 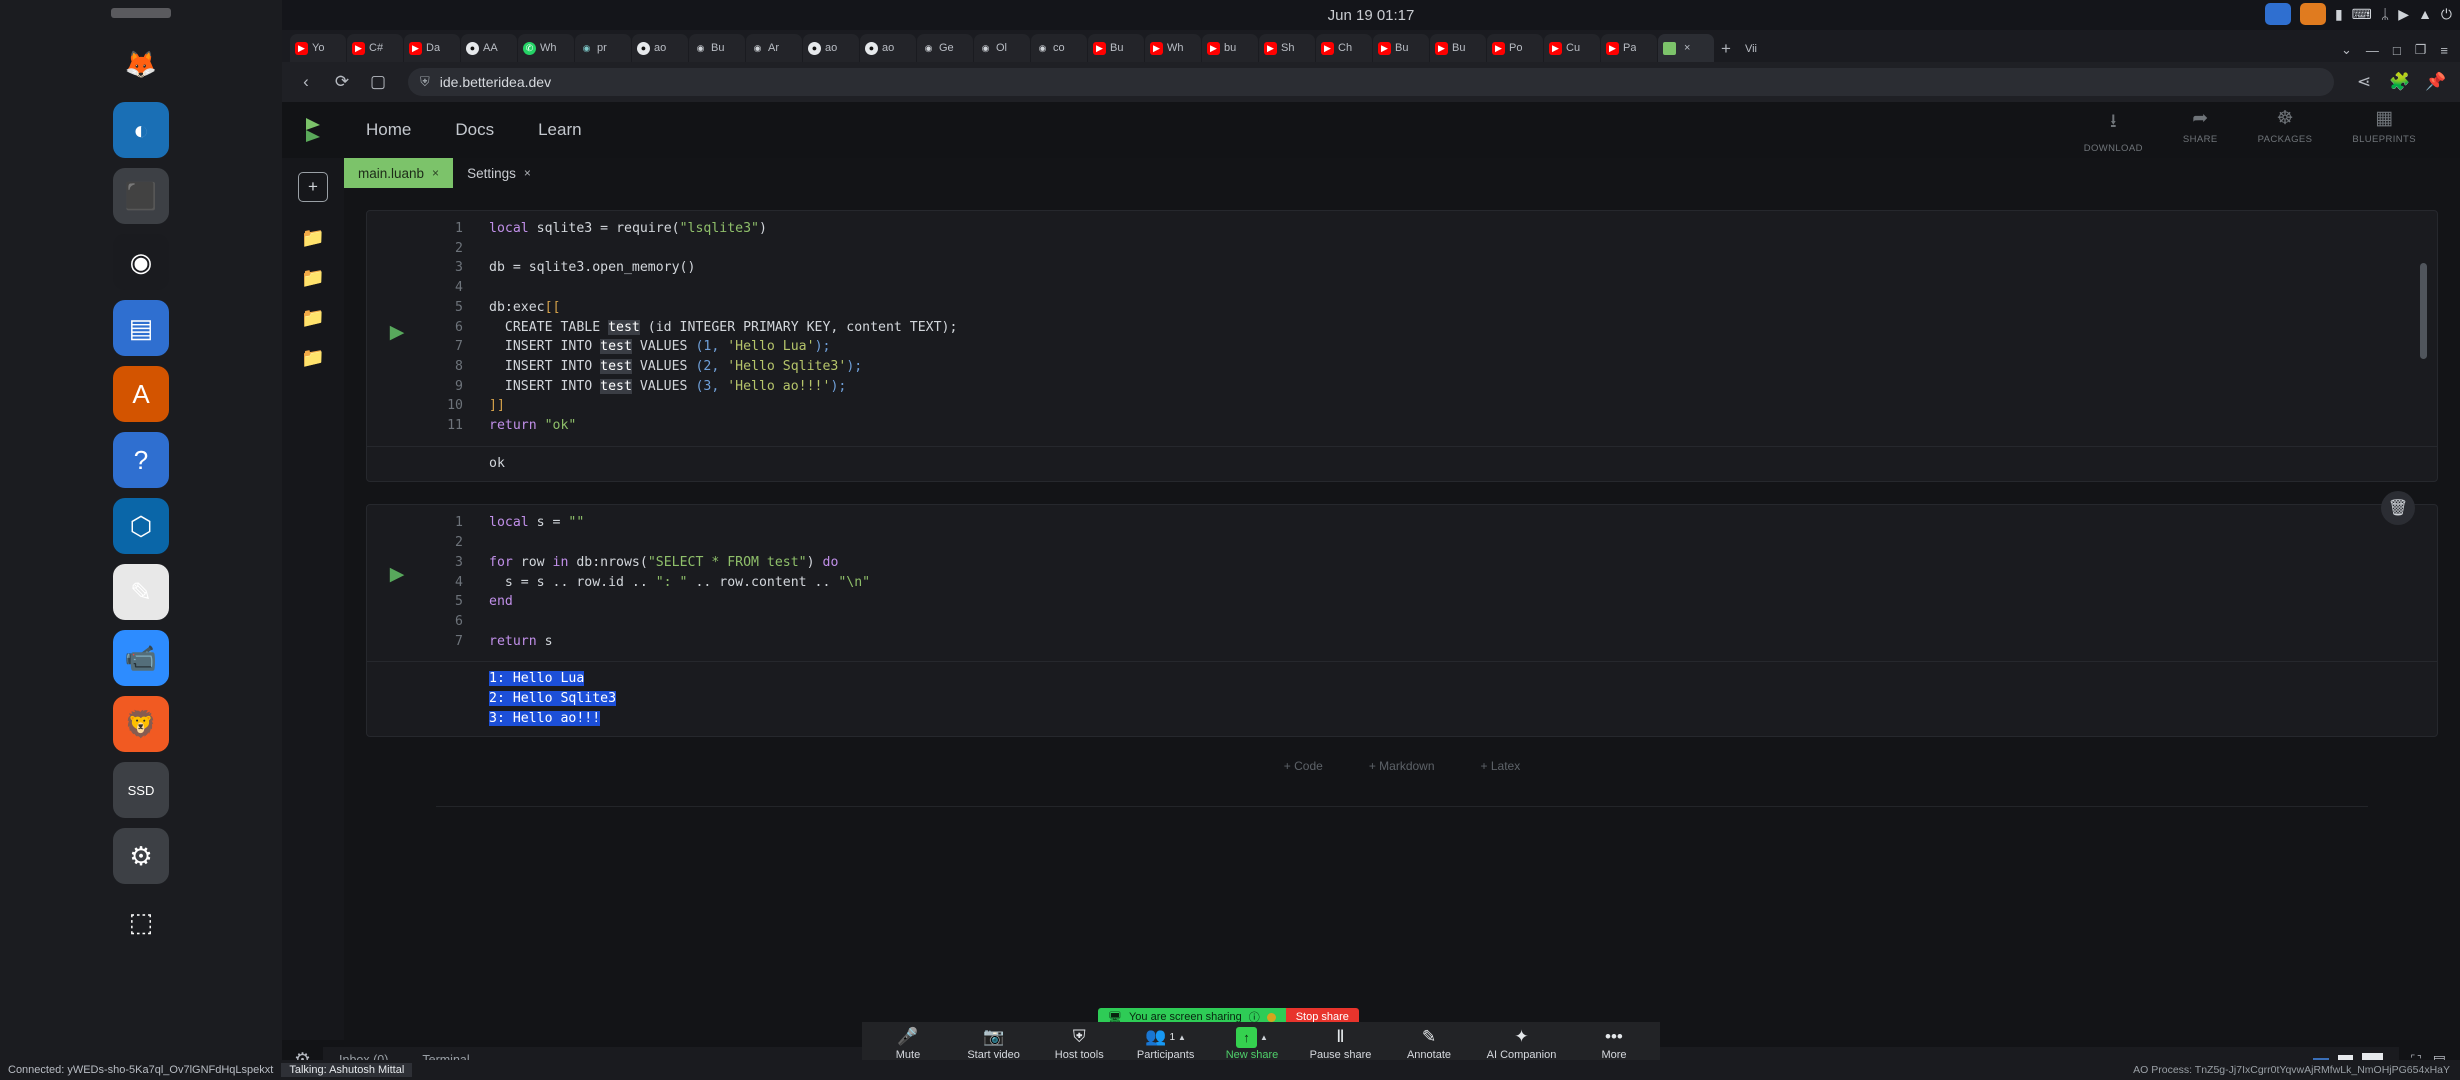 I want to click on zoom-more-button: ••• More, so click(x=1614, y=1044).